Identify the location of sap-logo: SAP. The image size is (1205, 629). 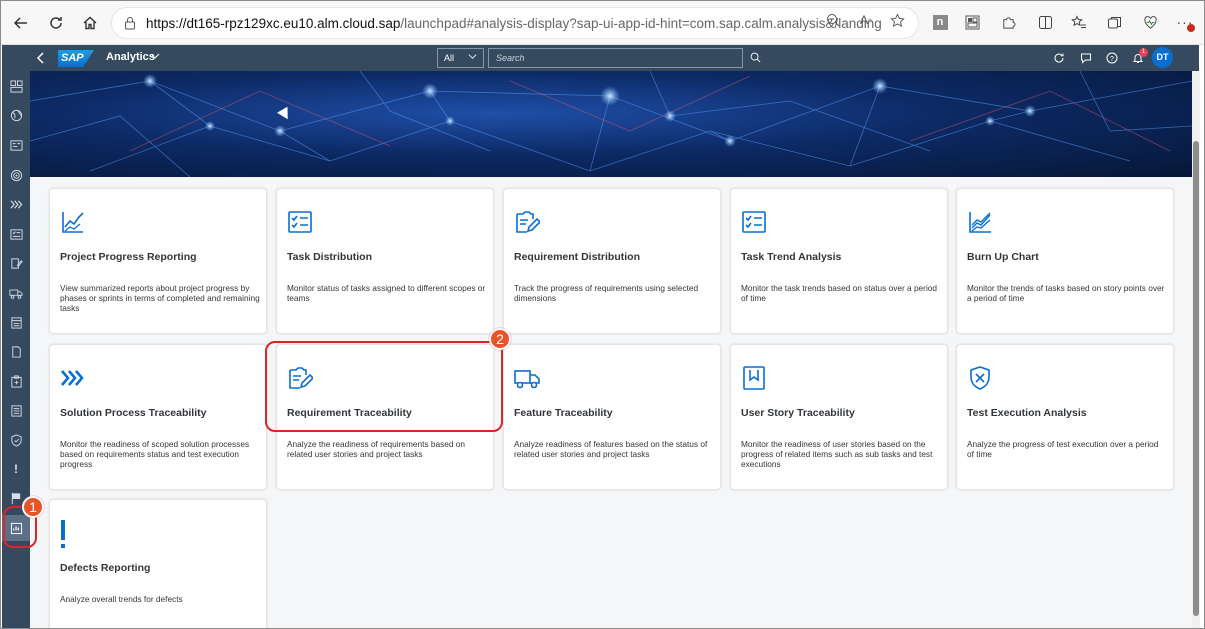
(76, 58).